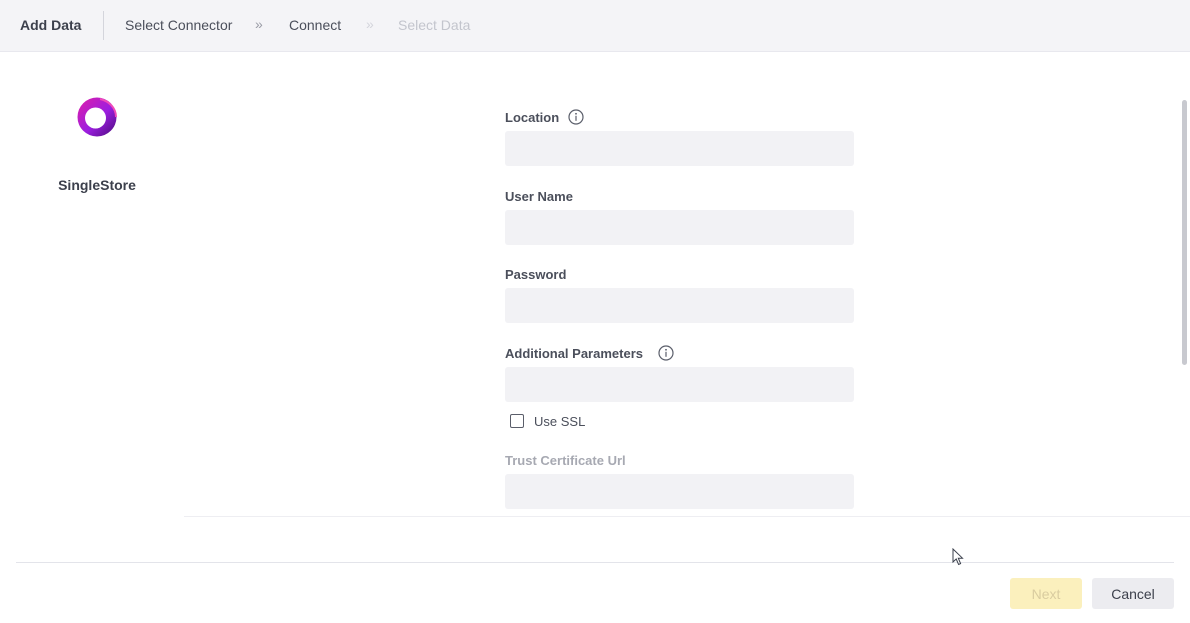 This screenshot has height=623, width=1190. Describe the element at coordinates (51, 25) in the screenshot. I see `page-title: Add Data` at that location.